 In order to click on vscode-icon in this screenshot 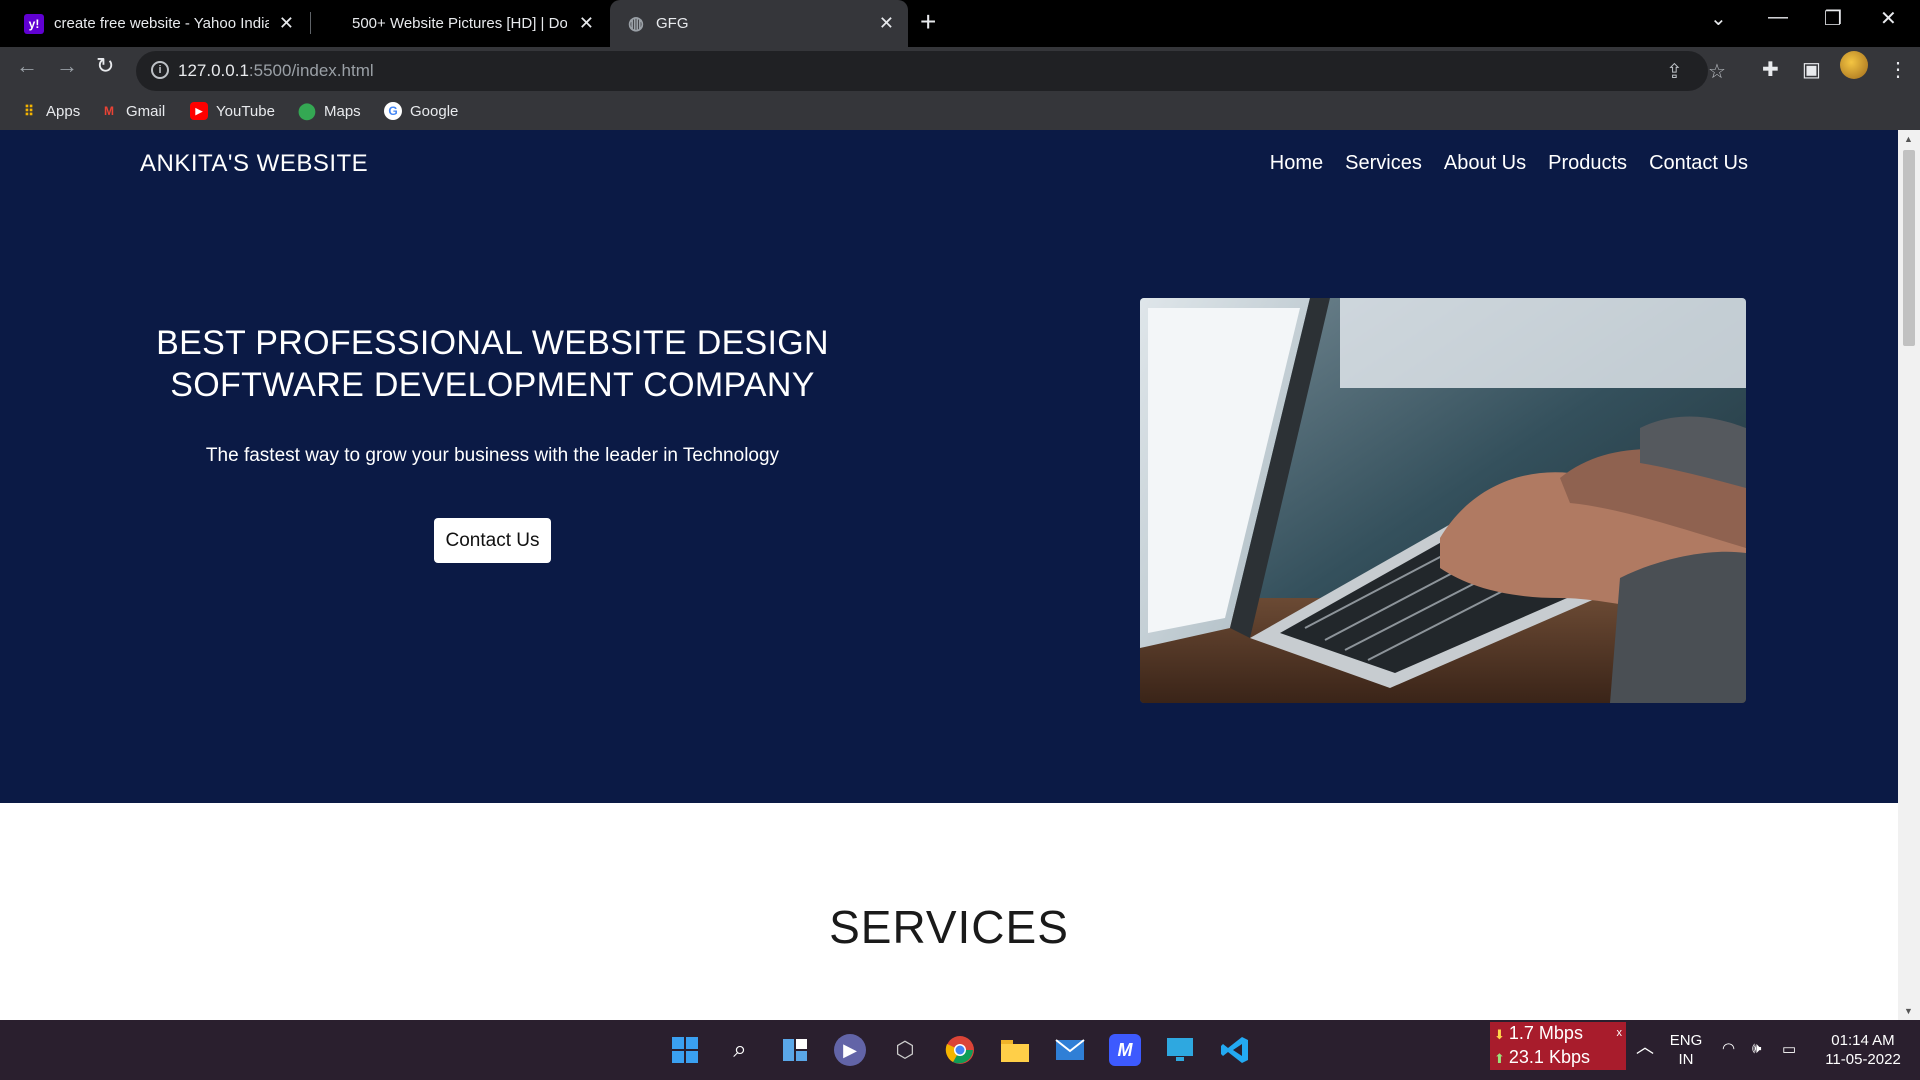, I will do `click(1235, 1050)`.